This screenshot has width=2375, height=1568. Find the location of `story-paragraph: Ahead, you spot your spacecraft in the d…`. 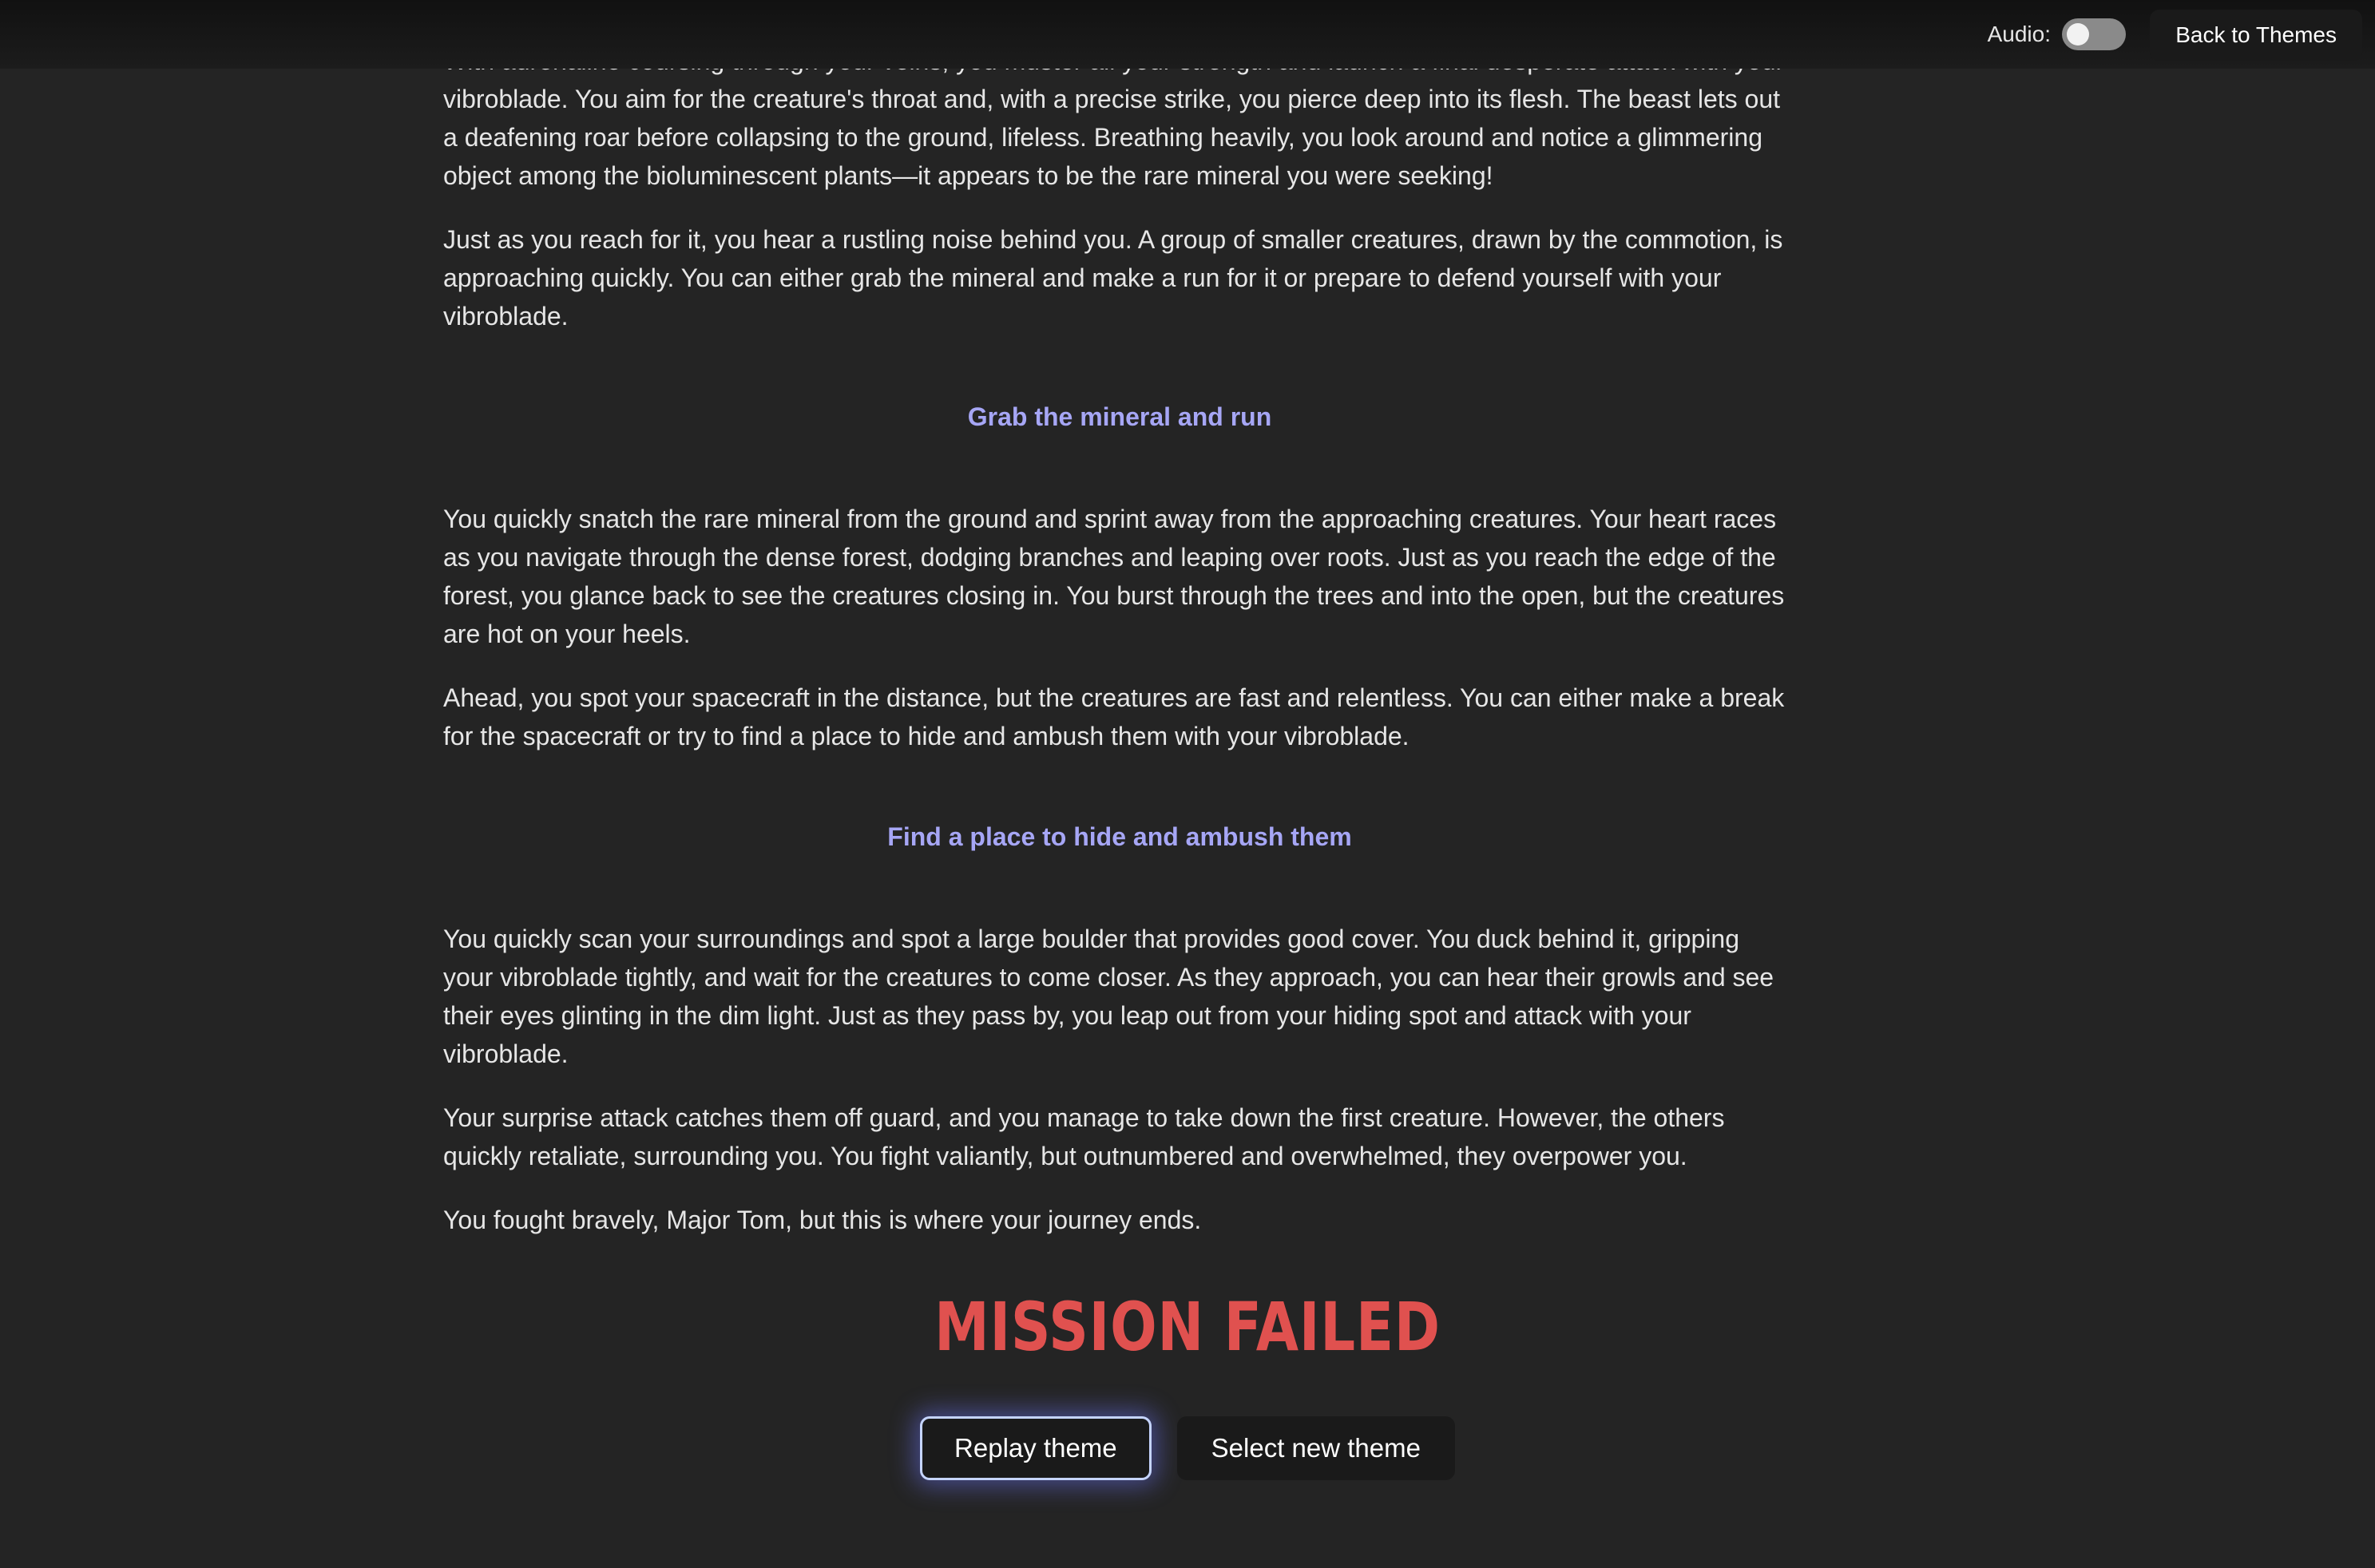

story-paragraph: Ahead, you spot your spacecraft in the d… is located at coordinates (1114, 717).